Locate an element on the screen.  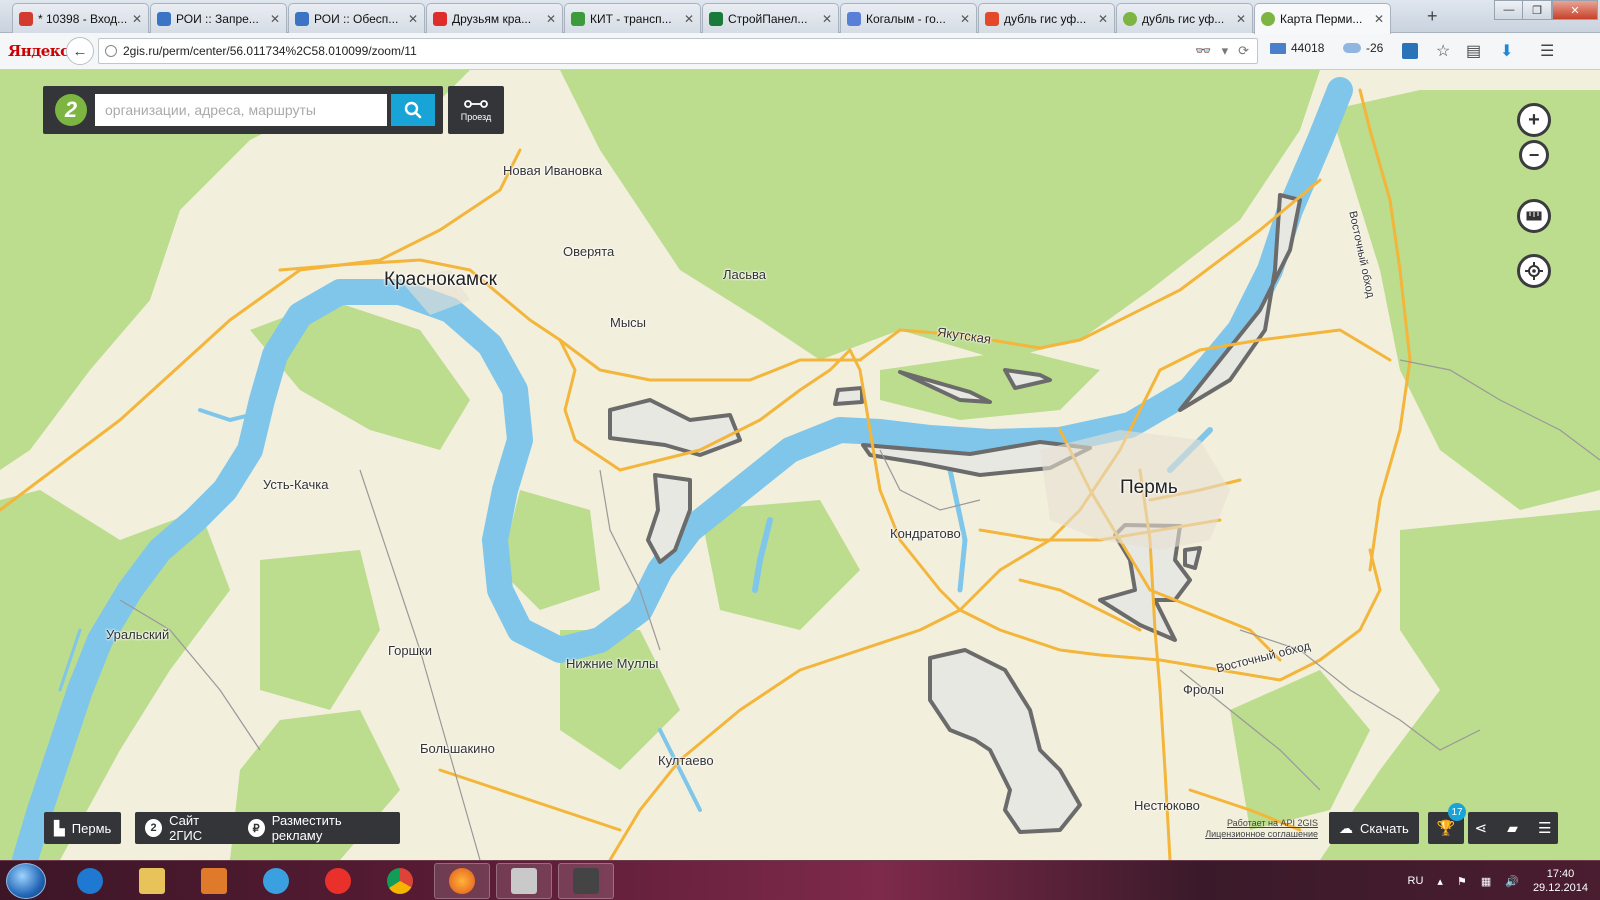
download-button: ☁ Скачать is located at coordinates (1374, 828).